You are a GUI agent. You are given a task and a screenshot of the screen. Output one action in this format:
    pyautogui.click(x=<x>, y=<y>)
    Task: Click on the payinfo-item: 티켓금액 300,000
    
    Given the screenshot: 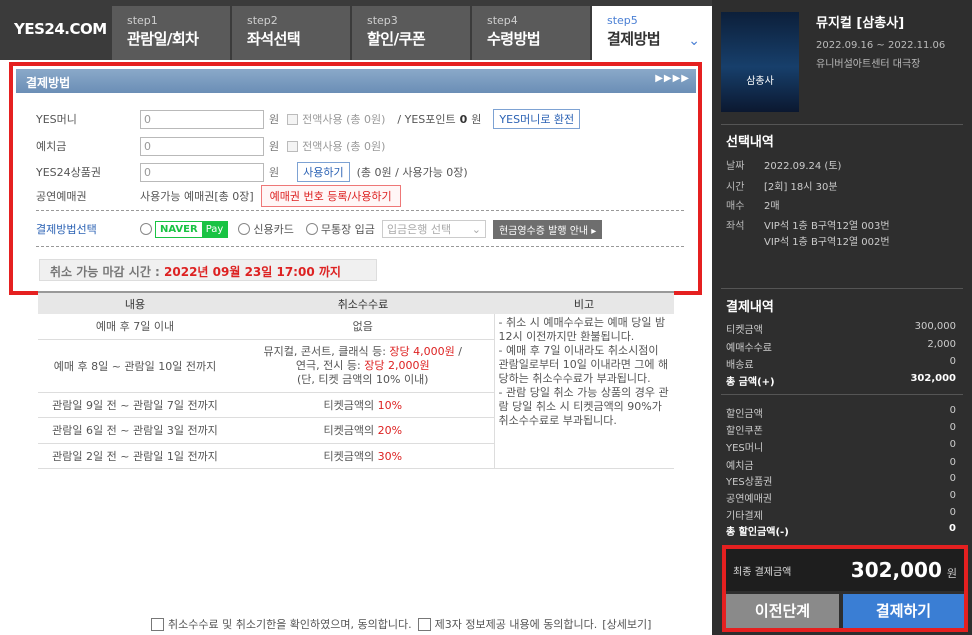 What is the action you would take?
    pyautogui.click(x=841, y=328)
    